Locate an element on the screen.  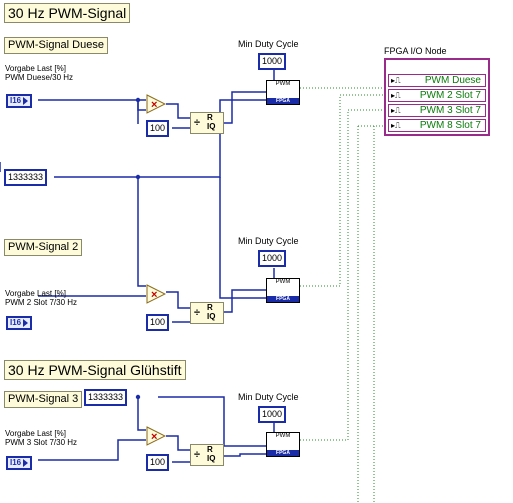
constant-100-s3: 100 is located at coordinates (158, 462).